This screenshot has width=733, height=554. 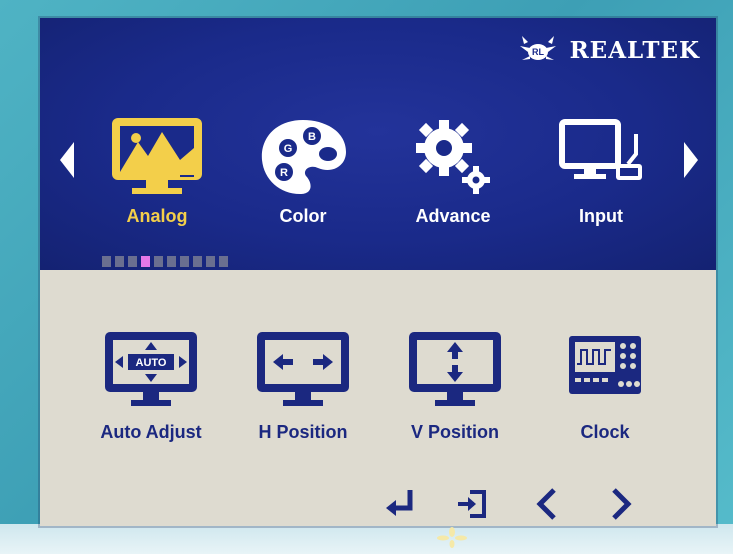 I want to click on v-position-icon, so click(x=455, y=369).